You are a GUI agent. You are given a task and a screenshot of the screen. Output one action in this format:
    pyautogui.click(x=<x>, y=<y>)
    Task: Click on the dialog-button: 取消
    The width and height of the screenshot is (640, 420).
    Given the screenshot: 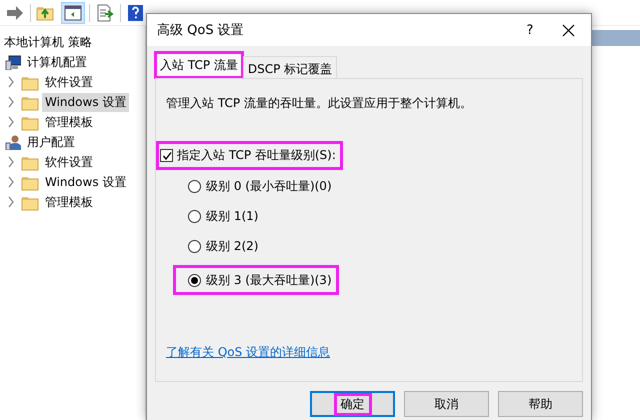 What is the action you would take?
    pyautogui.click(x=446, y=404)
    